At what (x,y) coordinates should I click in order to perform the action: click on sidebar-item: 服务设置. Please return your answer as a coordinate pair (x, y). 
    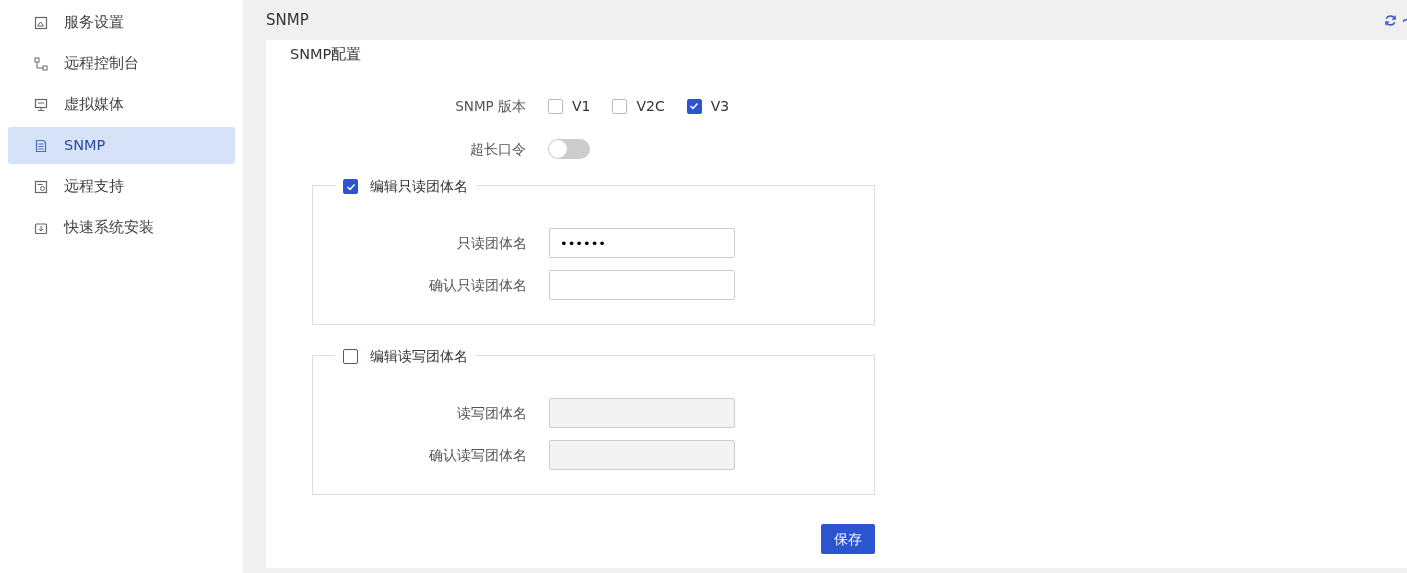
    Looking at the image, I should click on (121, 22).